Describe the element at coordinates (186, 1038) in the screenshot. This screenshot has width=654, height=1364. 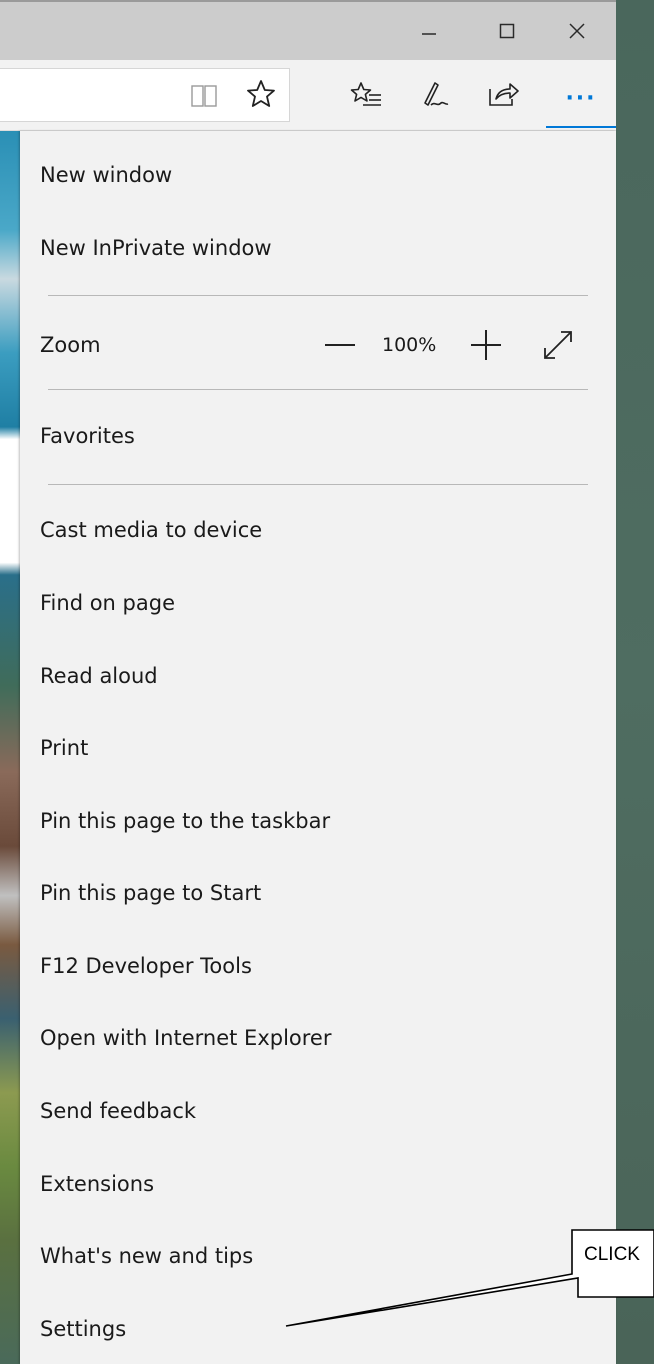
I see `menu-item-open-ie: Open with Internet Explorer` at that location.